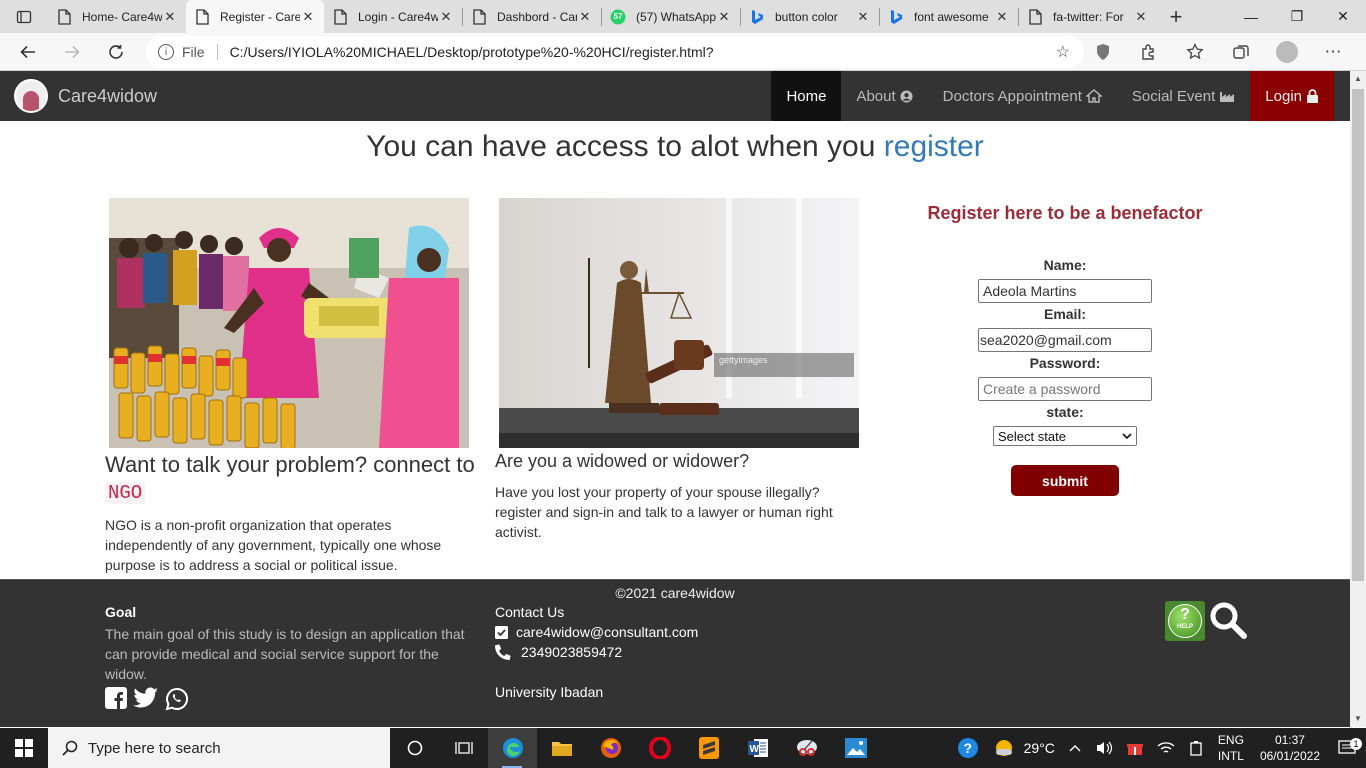 The height and width of the screenshot is (768, 1366). Describe the element at coordinates (1358, 79) in the screenshot. I see `scroll-up-arrow: ▲` at that location.